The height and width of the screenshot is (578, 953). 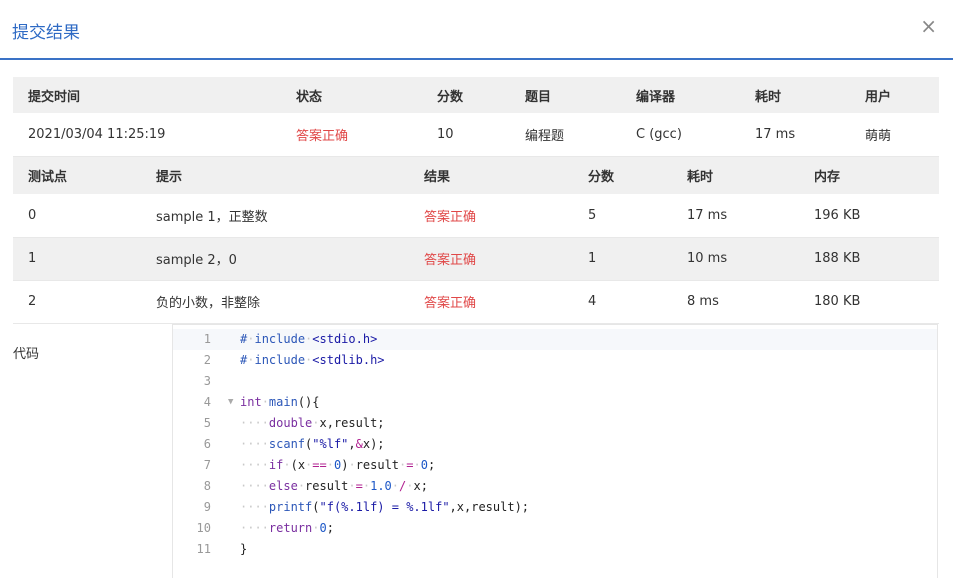 What do you see at coordinates (312, 360) in the screenshot?
I see `code-text: #·include·<stdlib.h>` at bounding box center [312, 360].